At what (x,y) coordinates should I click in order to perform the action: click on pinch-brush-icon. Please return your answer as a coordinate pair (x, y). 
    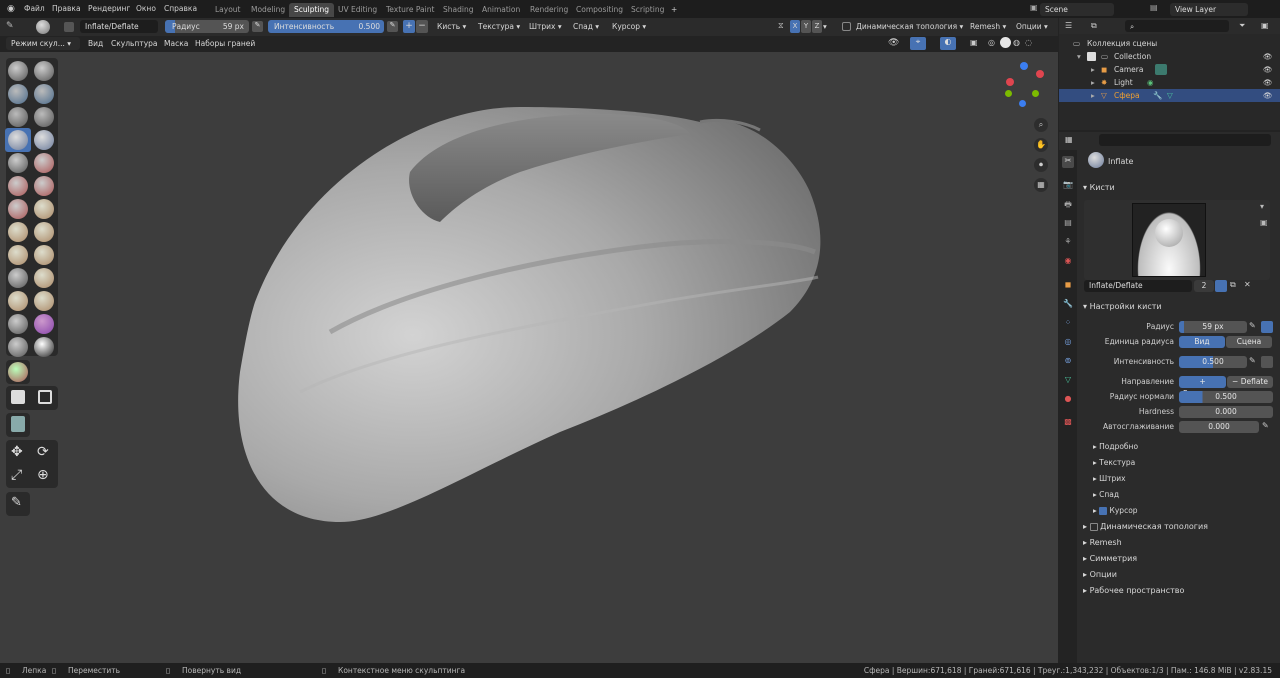
    Looking at the image, I should click on (18, 232).